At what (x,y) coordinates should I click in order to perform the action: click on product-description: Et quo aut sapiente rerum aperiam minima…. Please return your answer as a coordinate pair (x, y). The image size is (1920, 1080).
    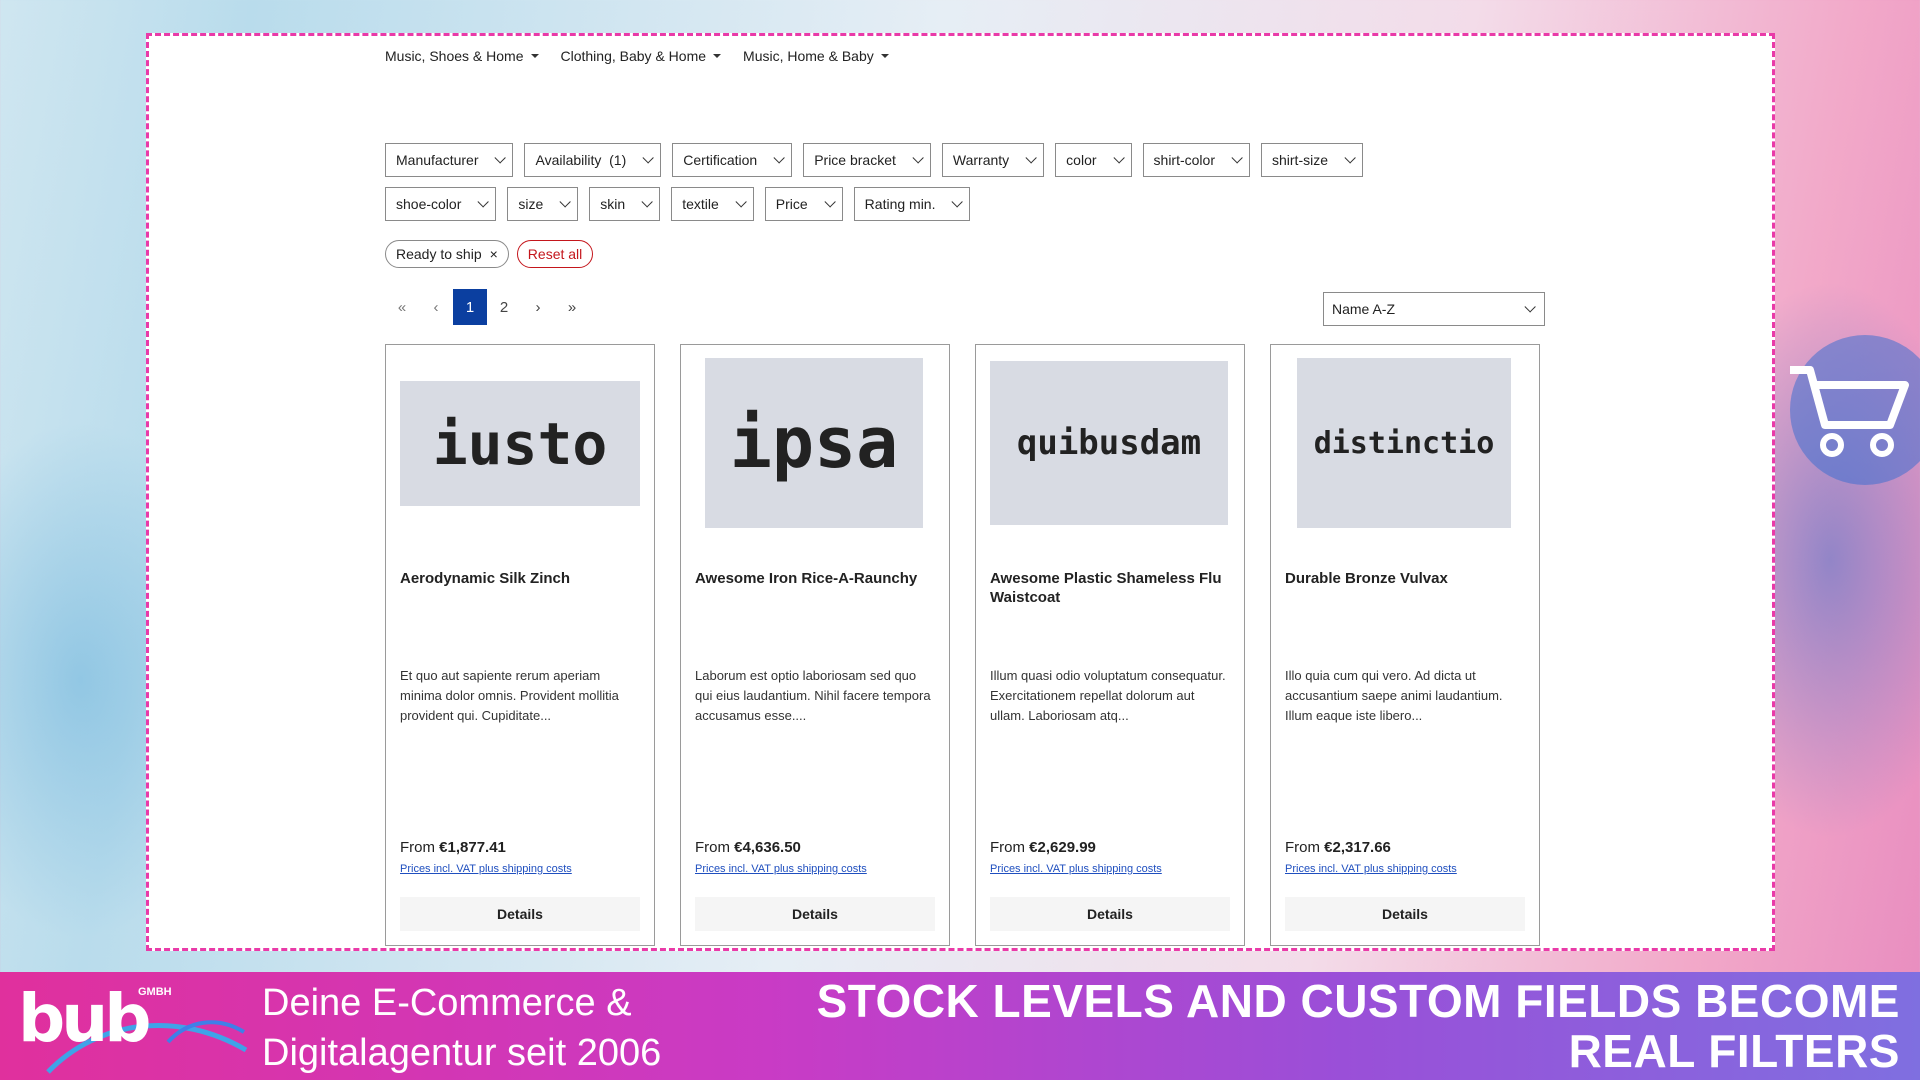
    Looking at the image, I should click on (509, 695).